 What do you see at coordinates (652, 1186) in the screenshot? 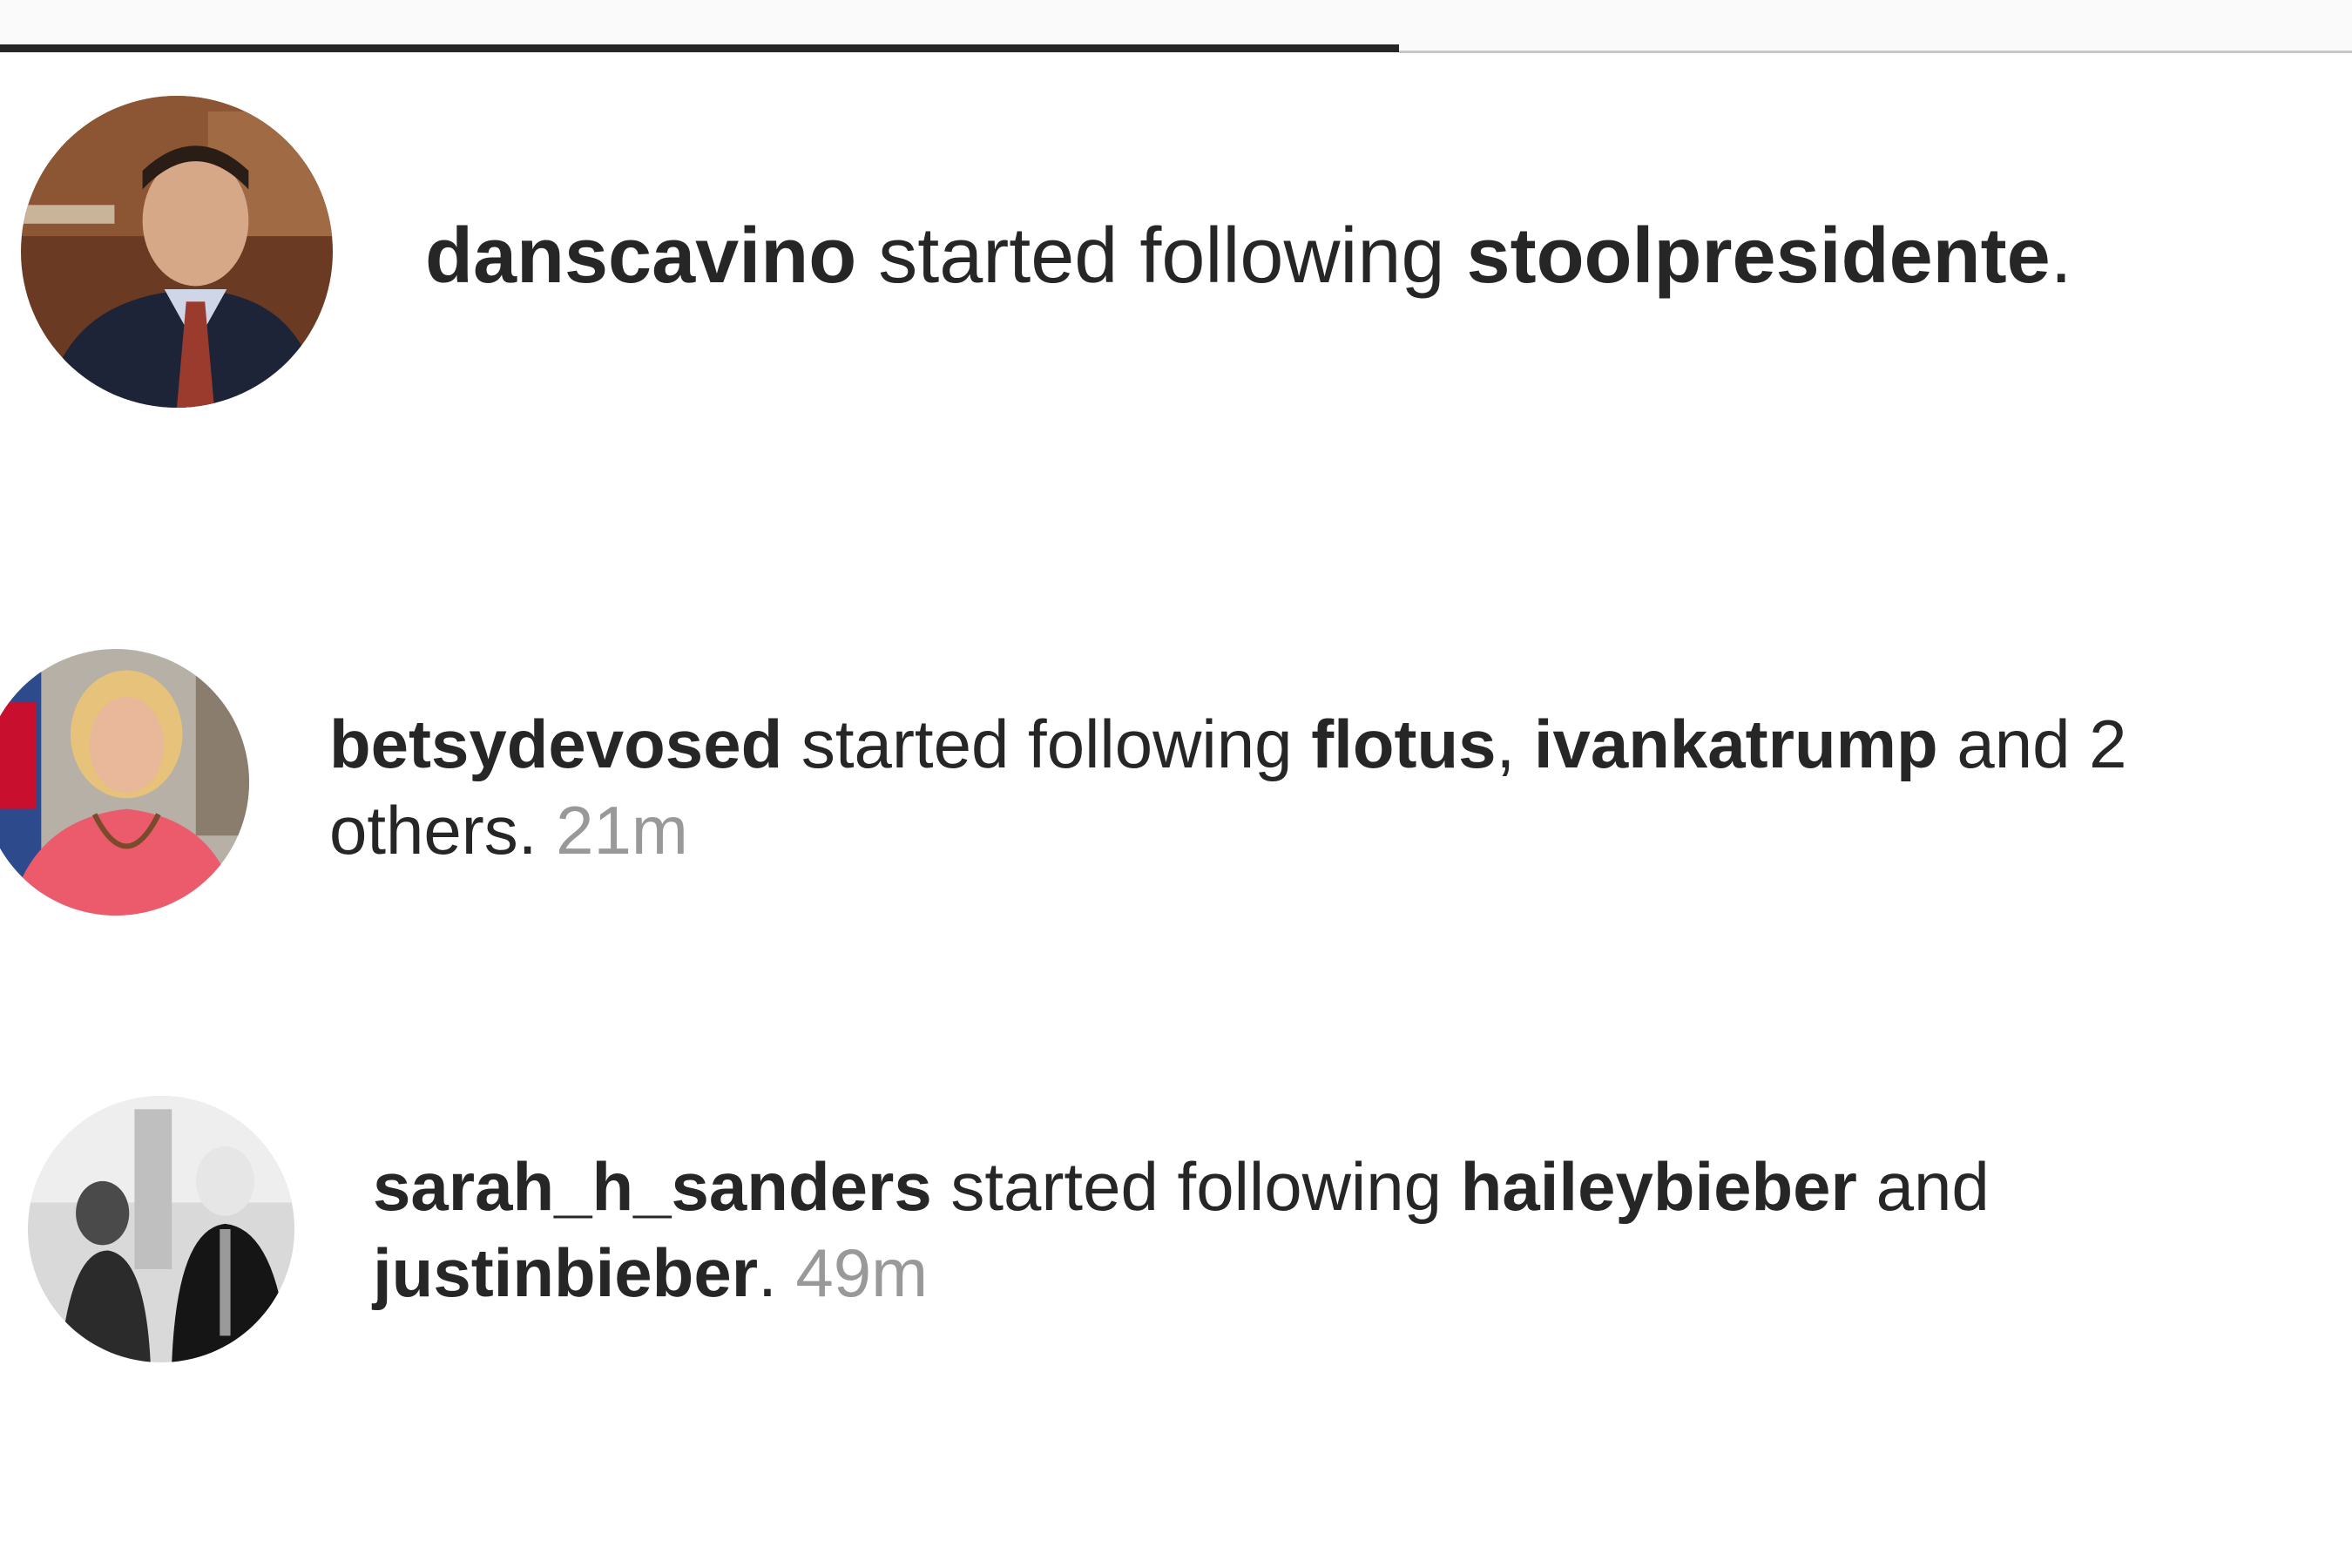
I see `username-link: sarah_h_sanders` at bounding box center [652, 1186].